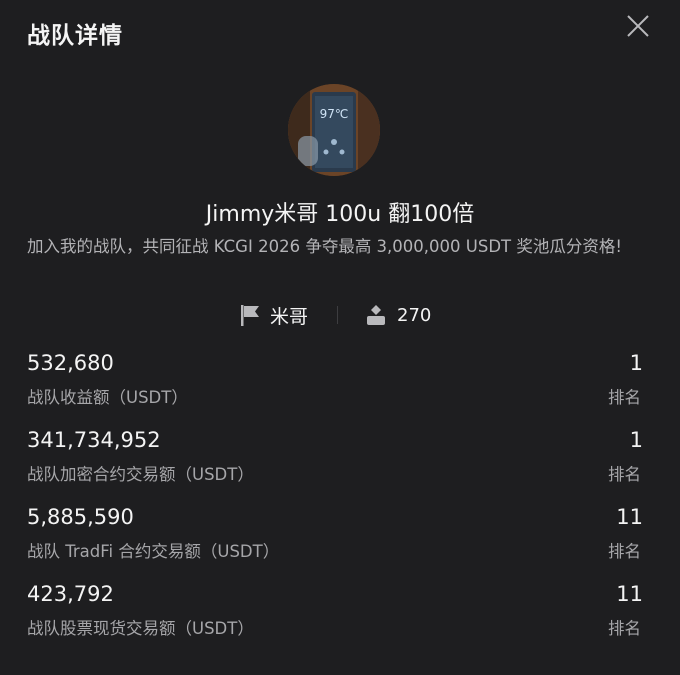  What do you see at coordinates (414, 315) in the screenshot?
I see `member-count: 270` at bounding box center [414, 315].